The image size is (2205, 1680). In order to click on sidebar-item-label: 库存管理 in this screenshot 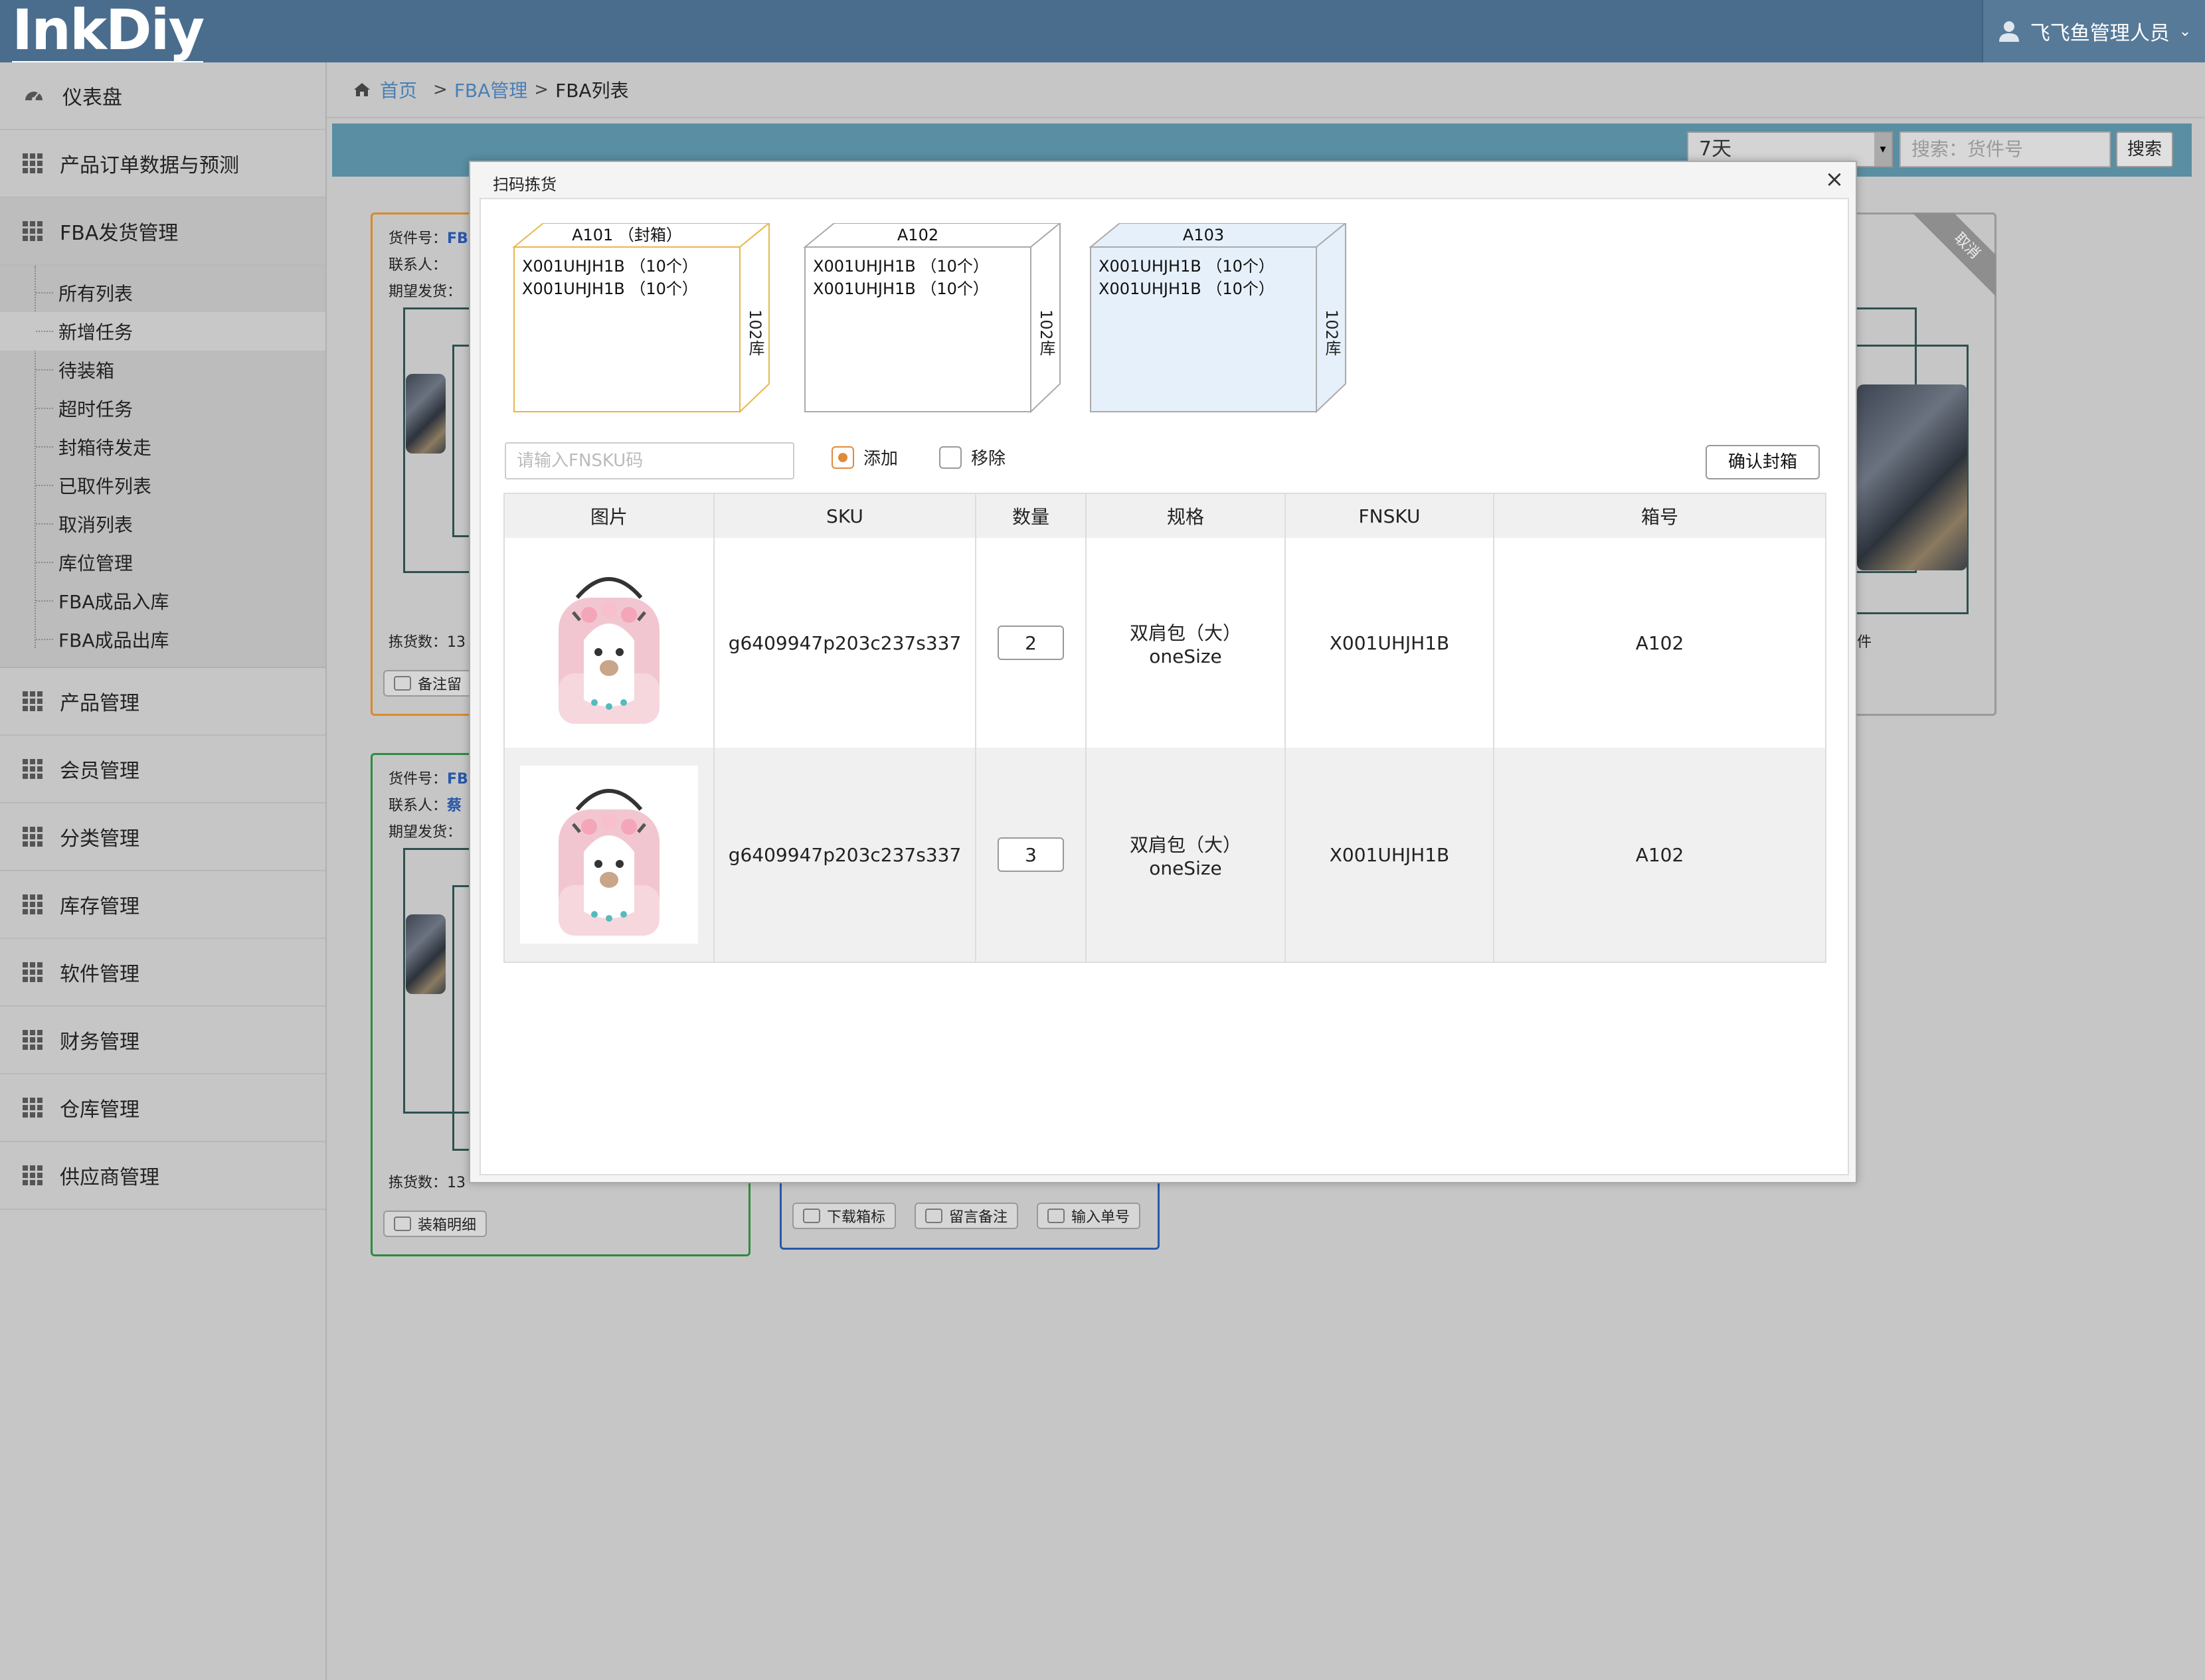, I will do `click(100, 906)`.